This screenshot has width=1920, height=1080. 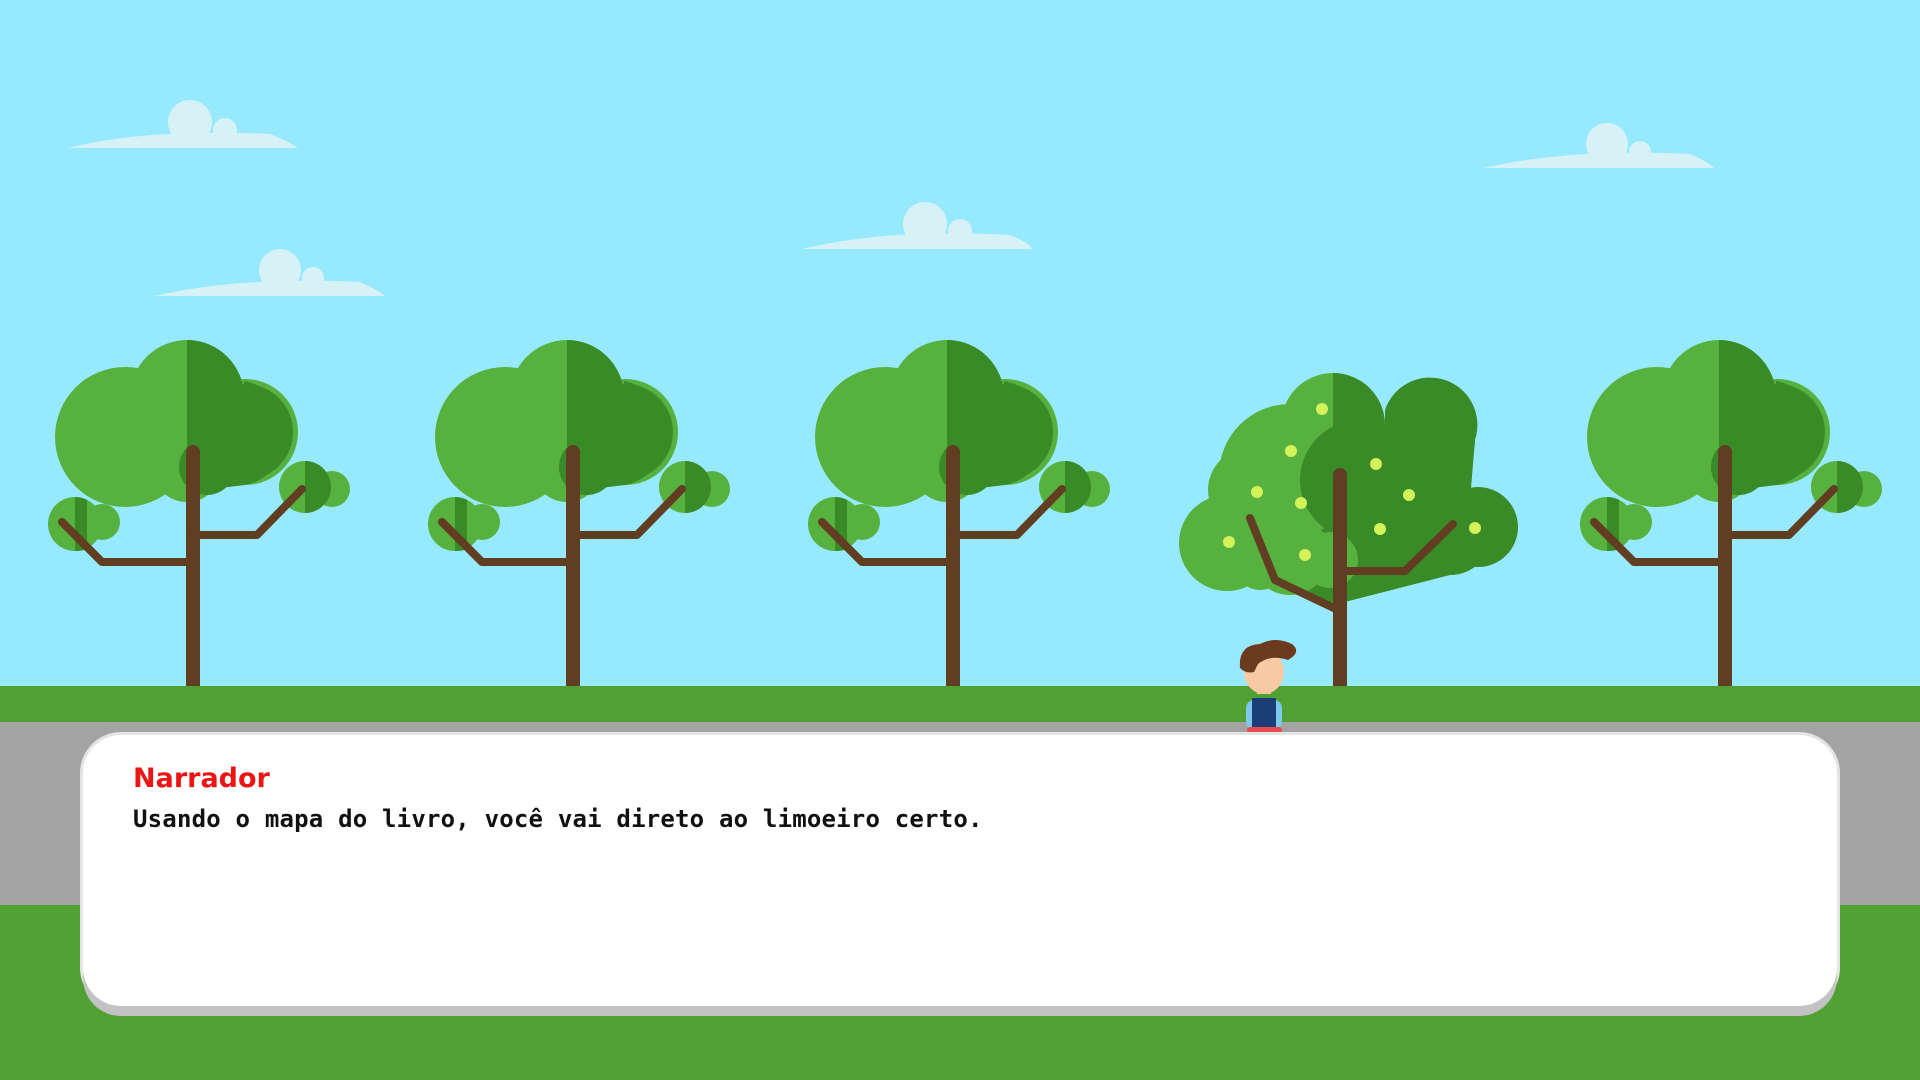 What do you see at coordinates (960, 704) in the screenshot?
I see `grass-strip` at bounding box center [960, 704].